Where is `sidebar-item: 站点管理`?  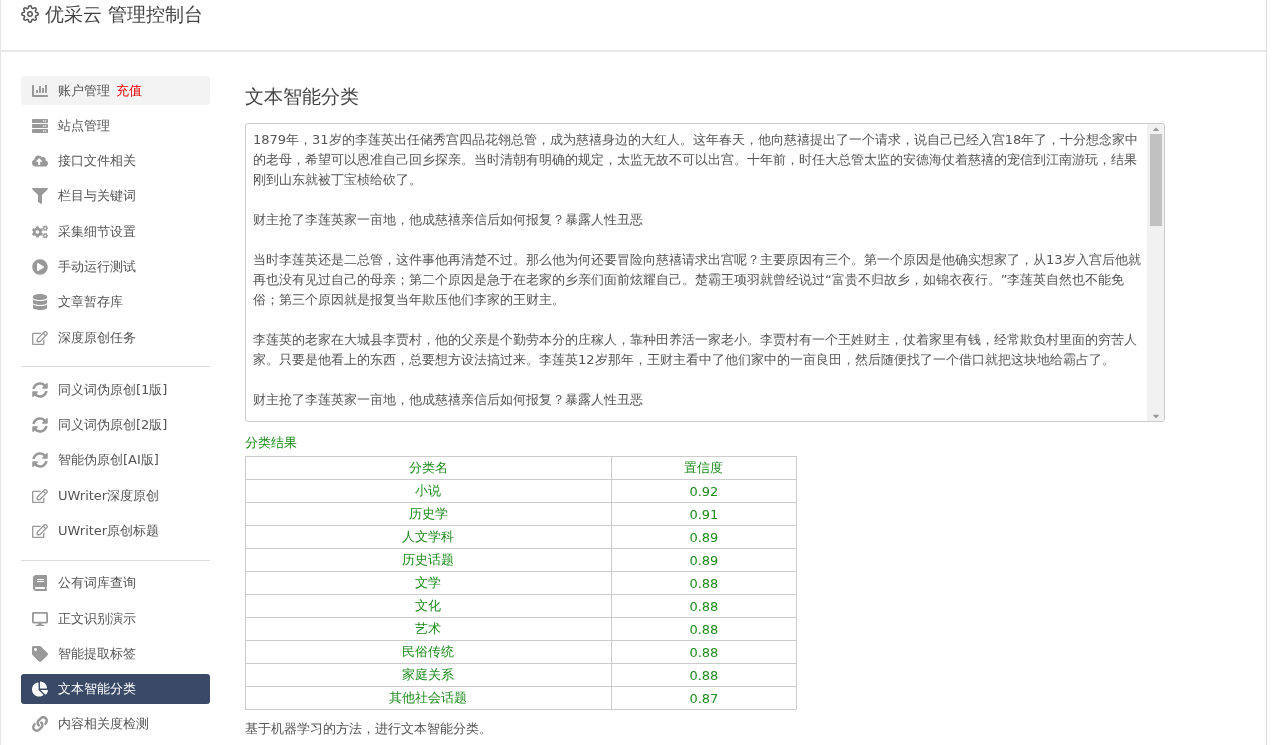
sidebar-item: 站点管理 is located at coordinates (115, 126).